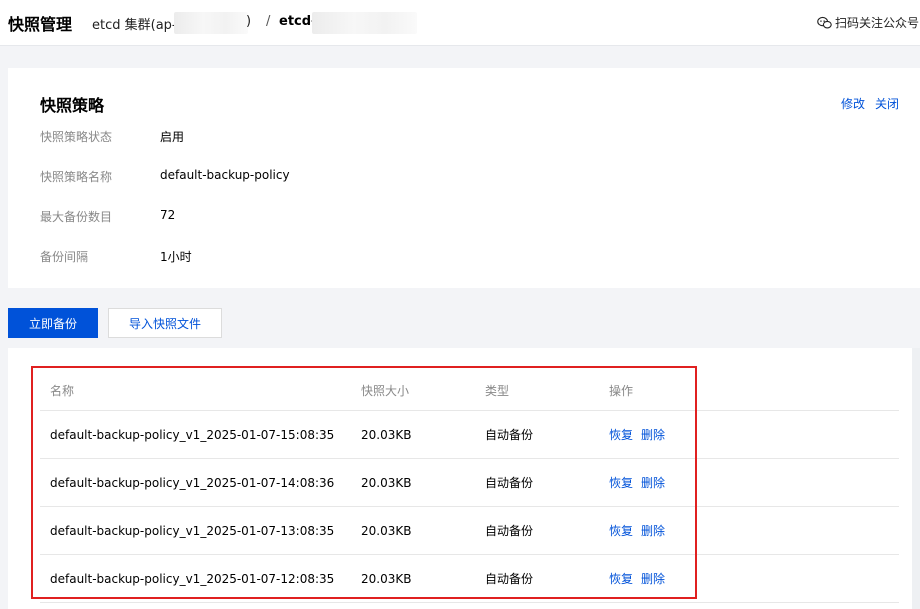 The image size is (920, 609). Describe the element at coordinates (40, 24) in the screenshot. I see `page-title: 快照管理` at that location.